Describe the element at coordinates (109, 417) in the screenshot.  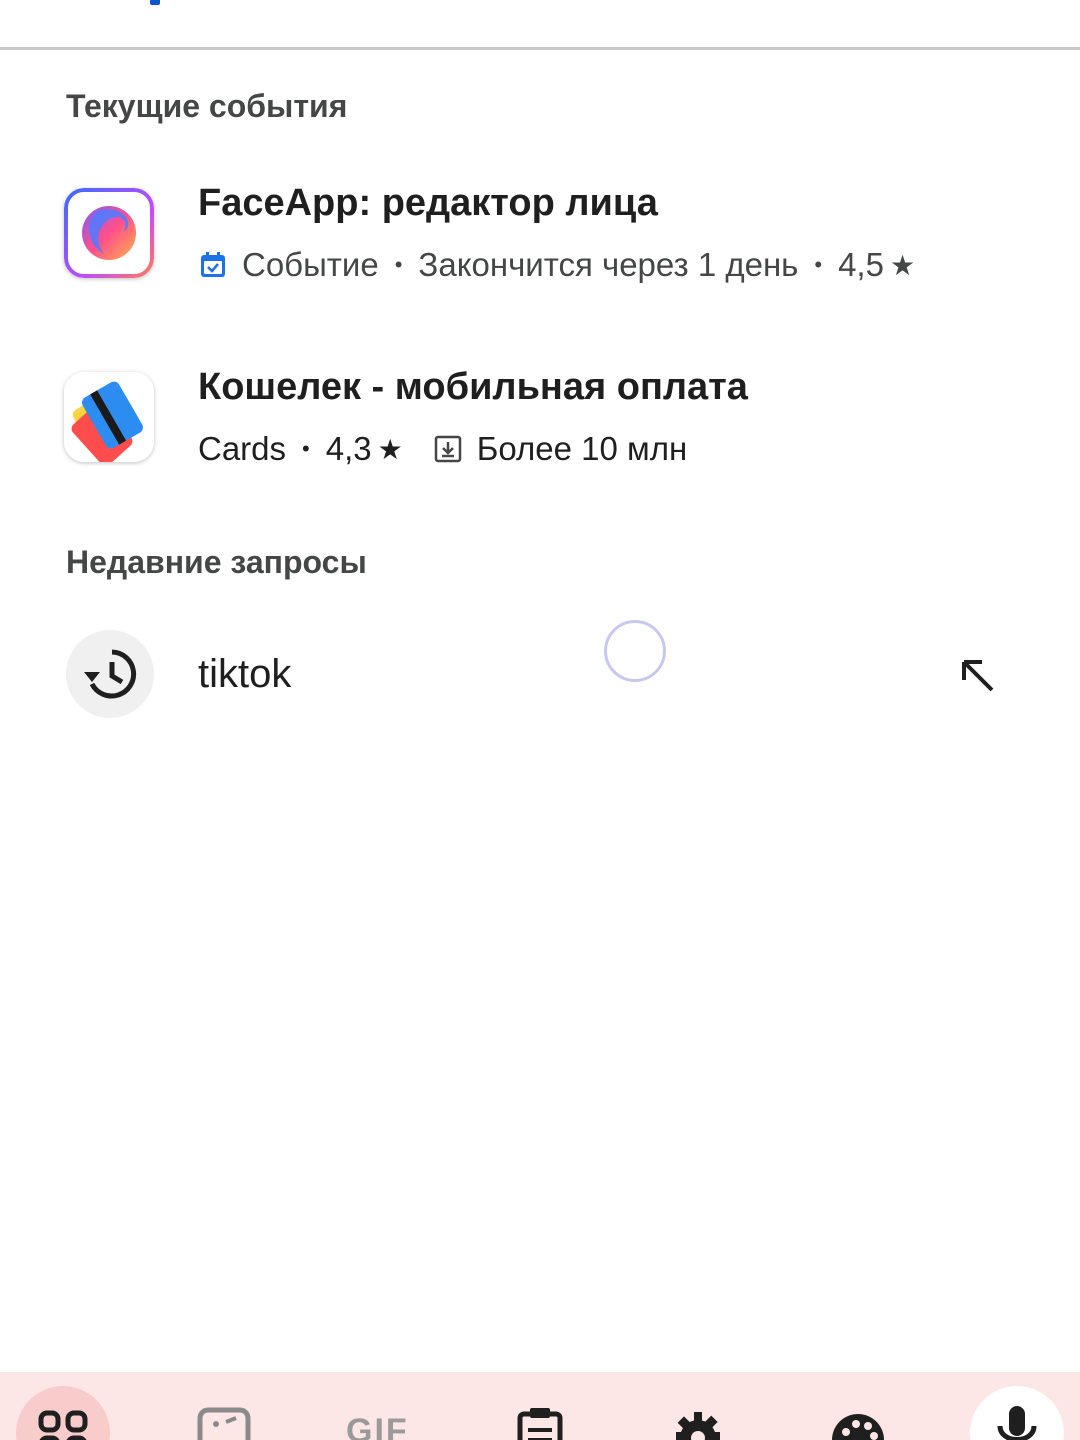
I see `wallet-cards-icon` at that location.